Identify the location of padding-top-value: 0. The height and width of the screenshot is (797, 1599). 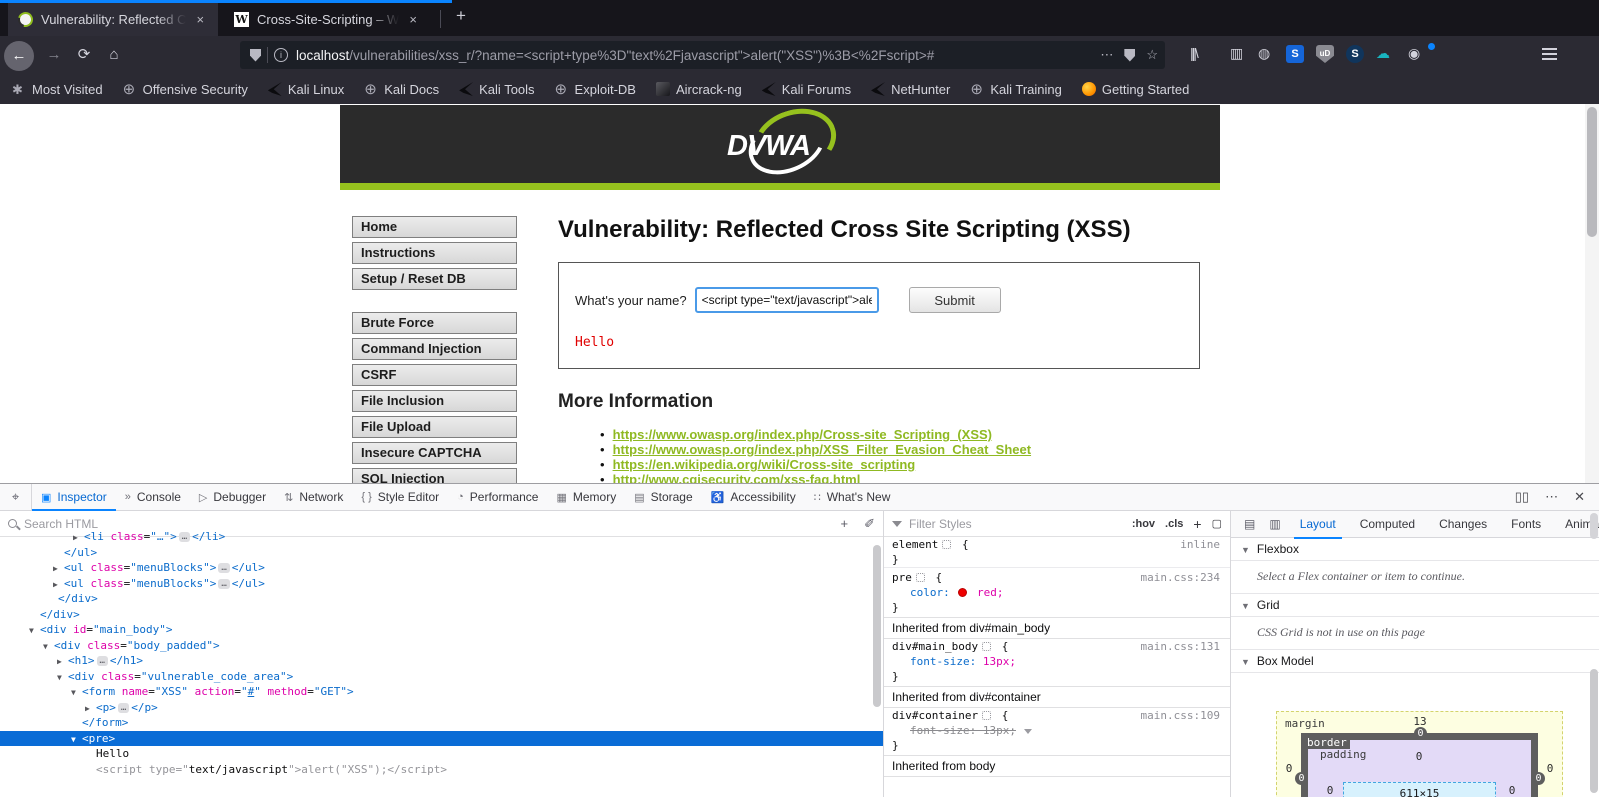
(1419, 756).